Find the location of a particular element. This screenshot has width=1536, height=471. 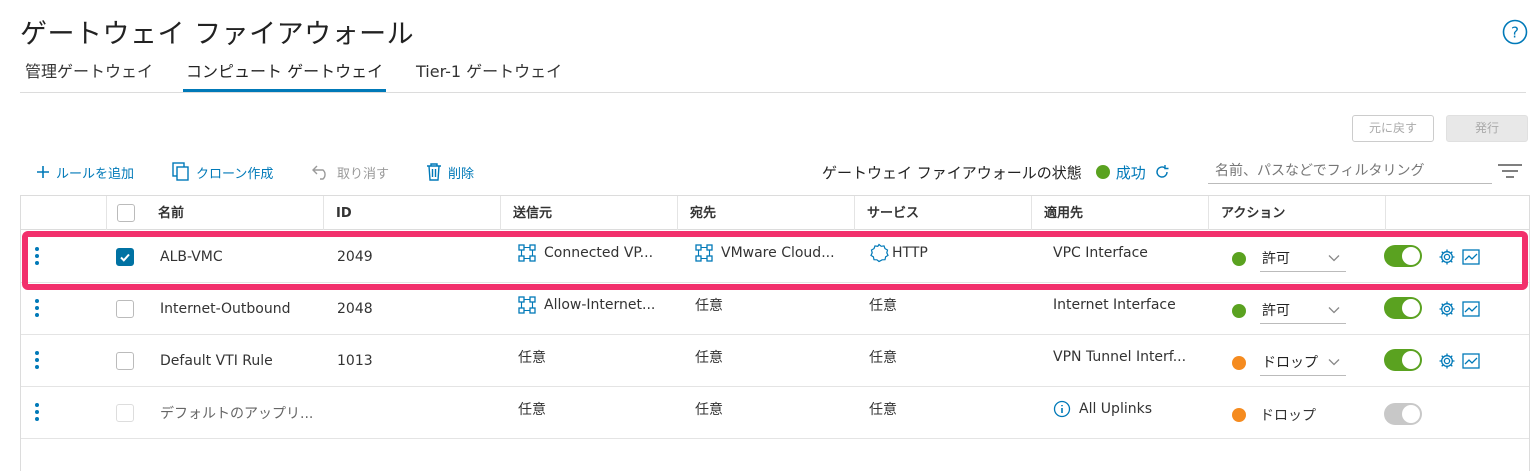

tab-tier1-gateway: Tier-1 ゲートウェイ is located at coordinates (489, 75).